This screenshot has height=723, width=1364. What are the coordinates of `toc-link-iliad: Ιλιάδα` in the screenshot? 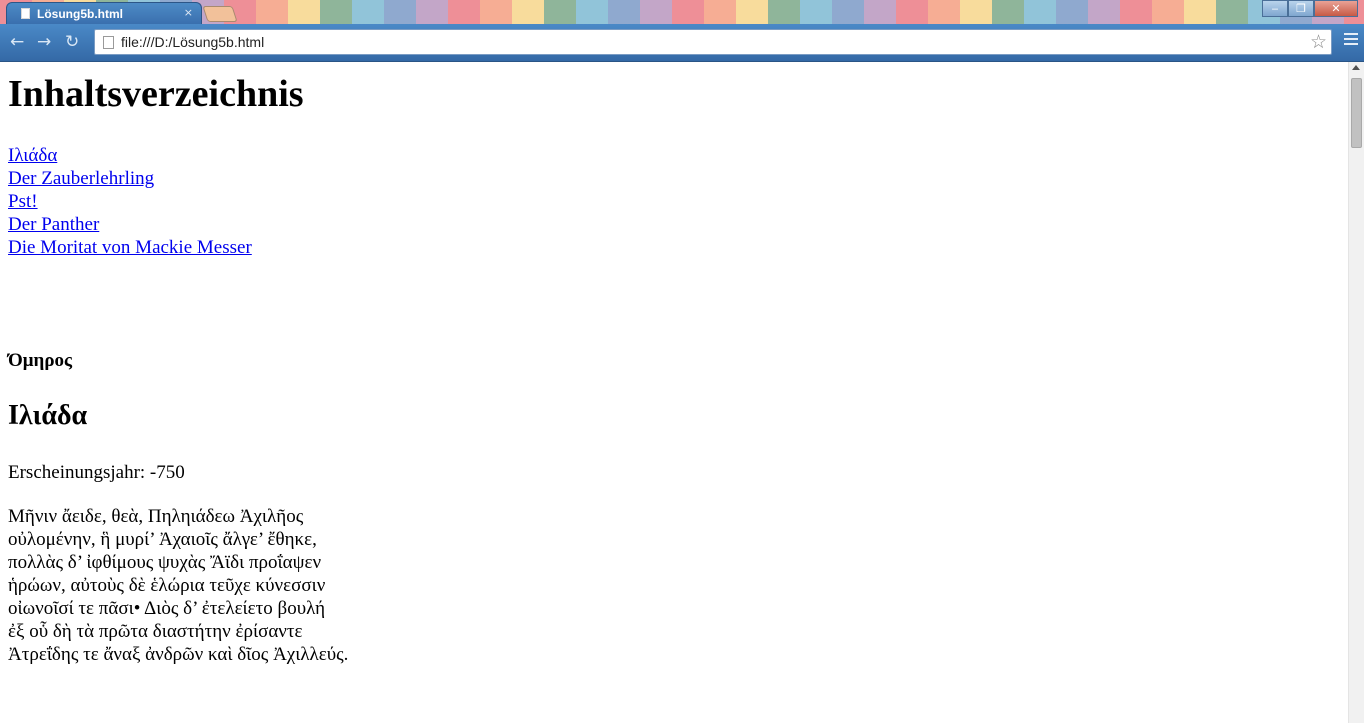 It's located at (673, 155).